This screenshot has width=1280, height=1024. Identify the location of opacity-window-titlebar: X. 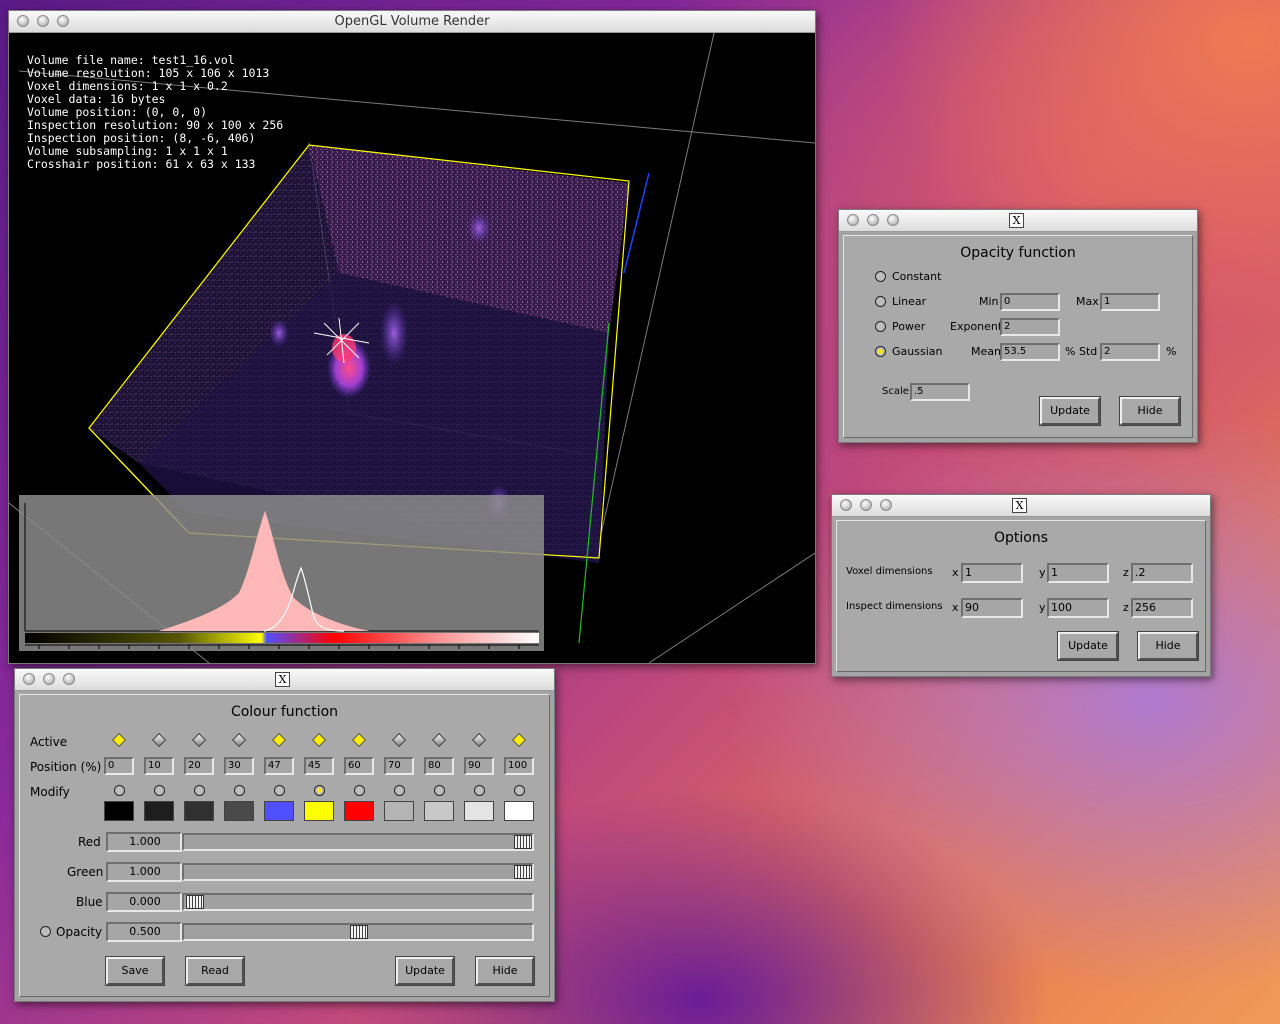
(1018, 221).